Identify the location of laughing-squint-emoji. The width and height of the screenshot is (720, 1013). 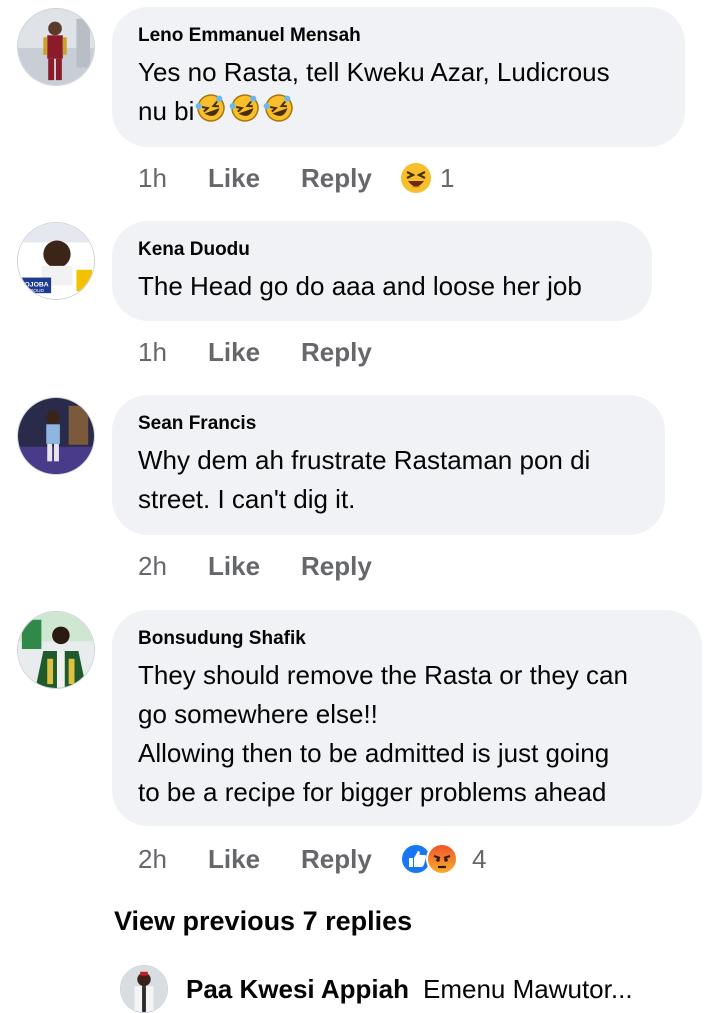
(416, 178).